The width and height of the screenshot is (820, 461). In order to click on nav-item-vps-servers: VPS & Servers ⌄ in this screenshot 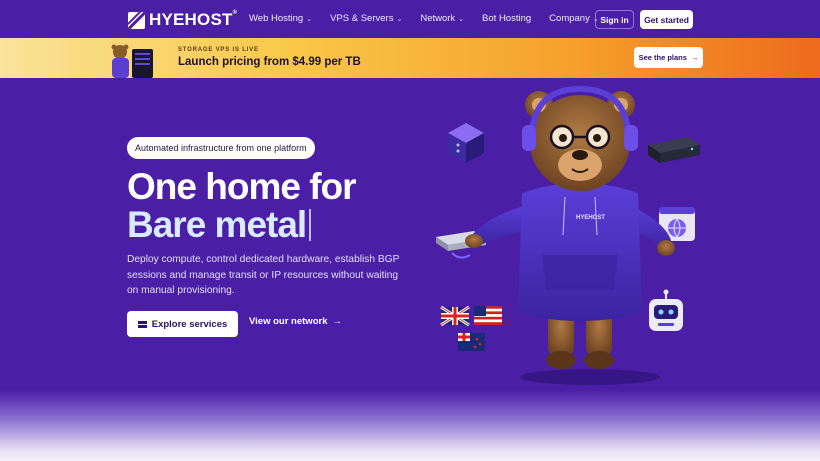, I will do `click(366, 18)`.